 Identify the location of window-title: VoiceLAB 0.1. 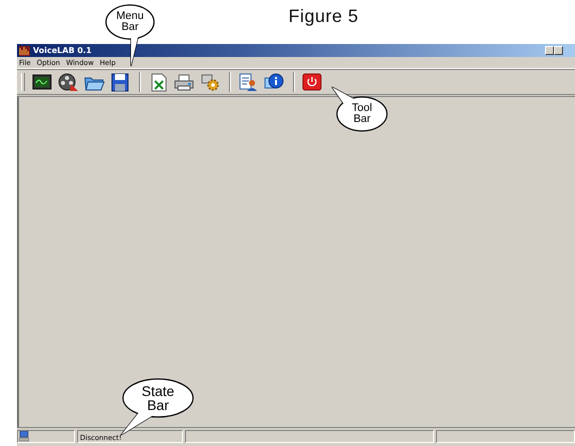
(63, 50).